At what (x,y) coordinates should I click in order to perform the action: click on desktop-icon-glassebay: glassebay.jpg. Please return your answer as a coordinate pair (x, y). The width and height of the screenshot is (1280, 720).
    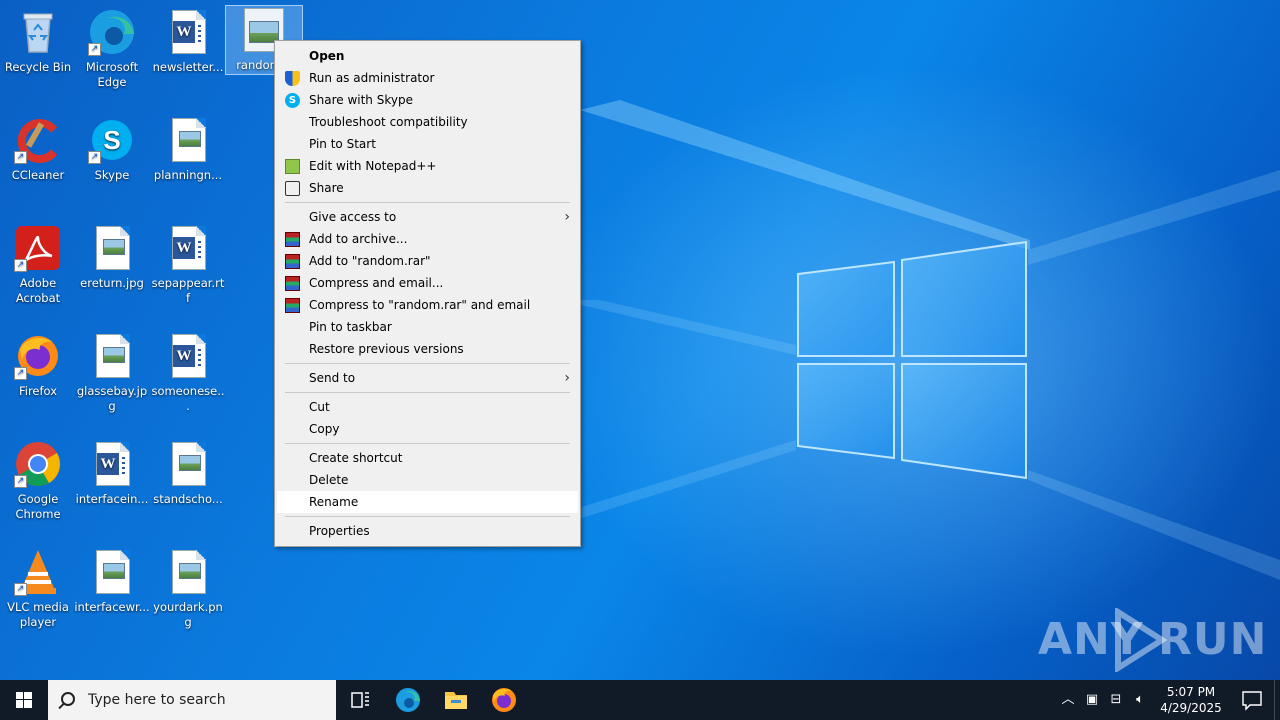
    Looking at the image, I should click on (112, 373).